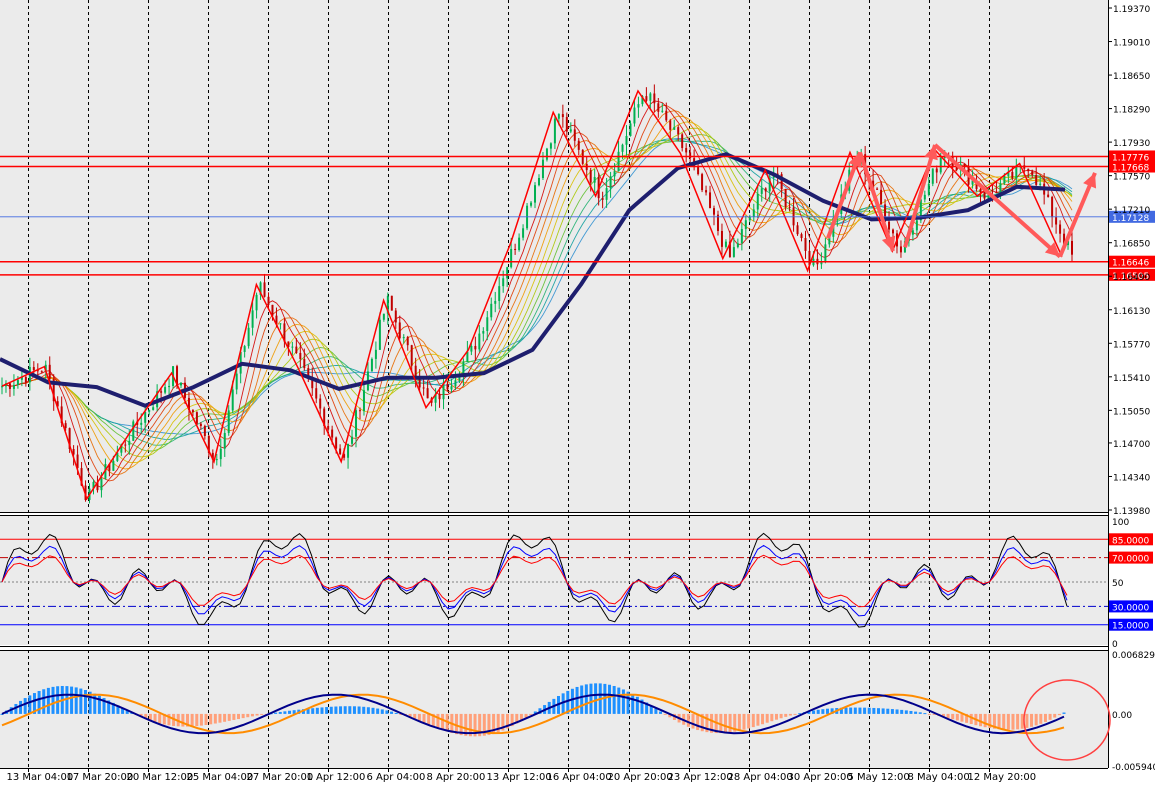 This screenshot has width=1155, height=790. Describe the element at coordinates (40, 777) in the screenshot. I see `x-label: 13 Mar 04:00` at that location.